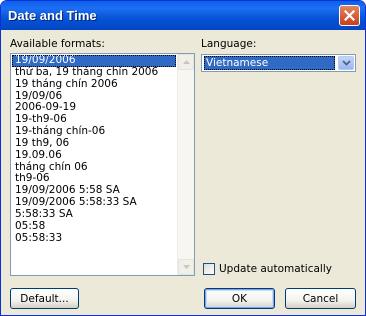  I want to click on cancel-button: Cancel, so click(320, 298).